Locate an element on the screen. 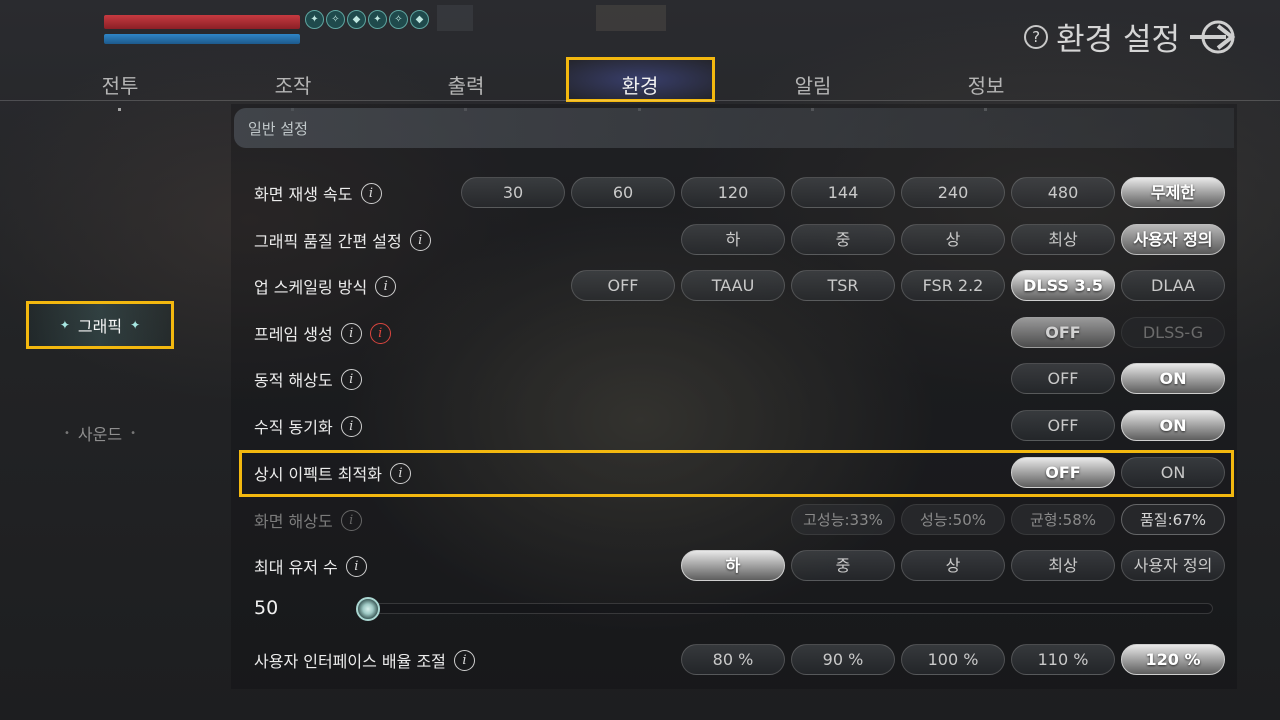 This screenshot has height=720, width=1280. frame-gen-option-selected: OFF is located at coordinates (1063, 332).